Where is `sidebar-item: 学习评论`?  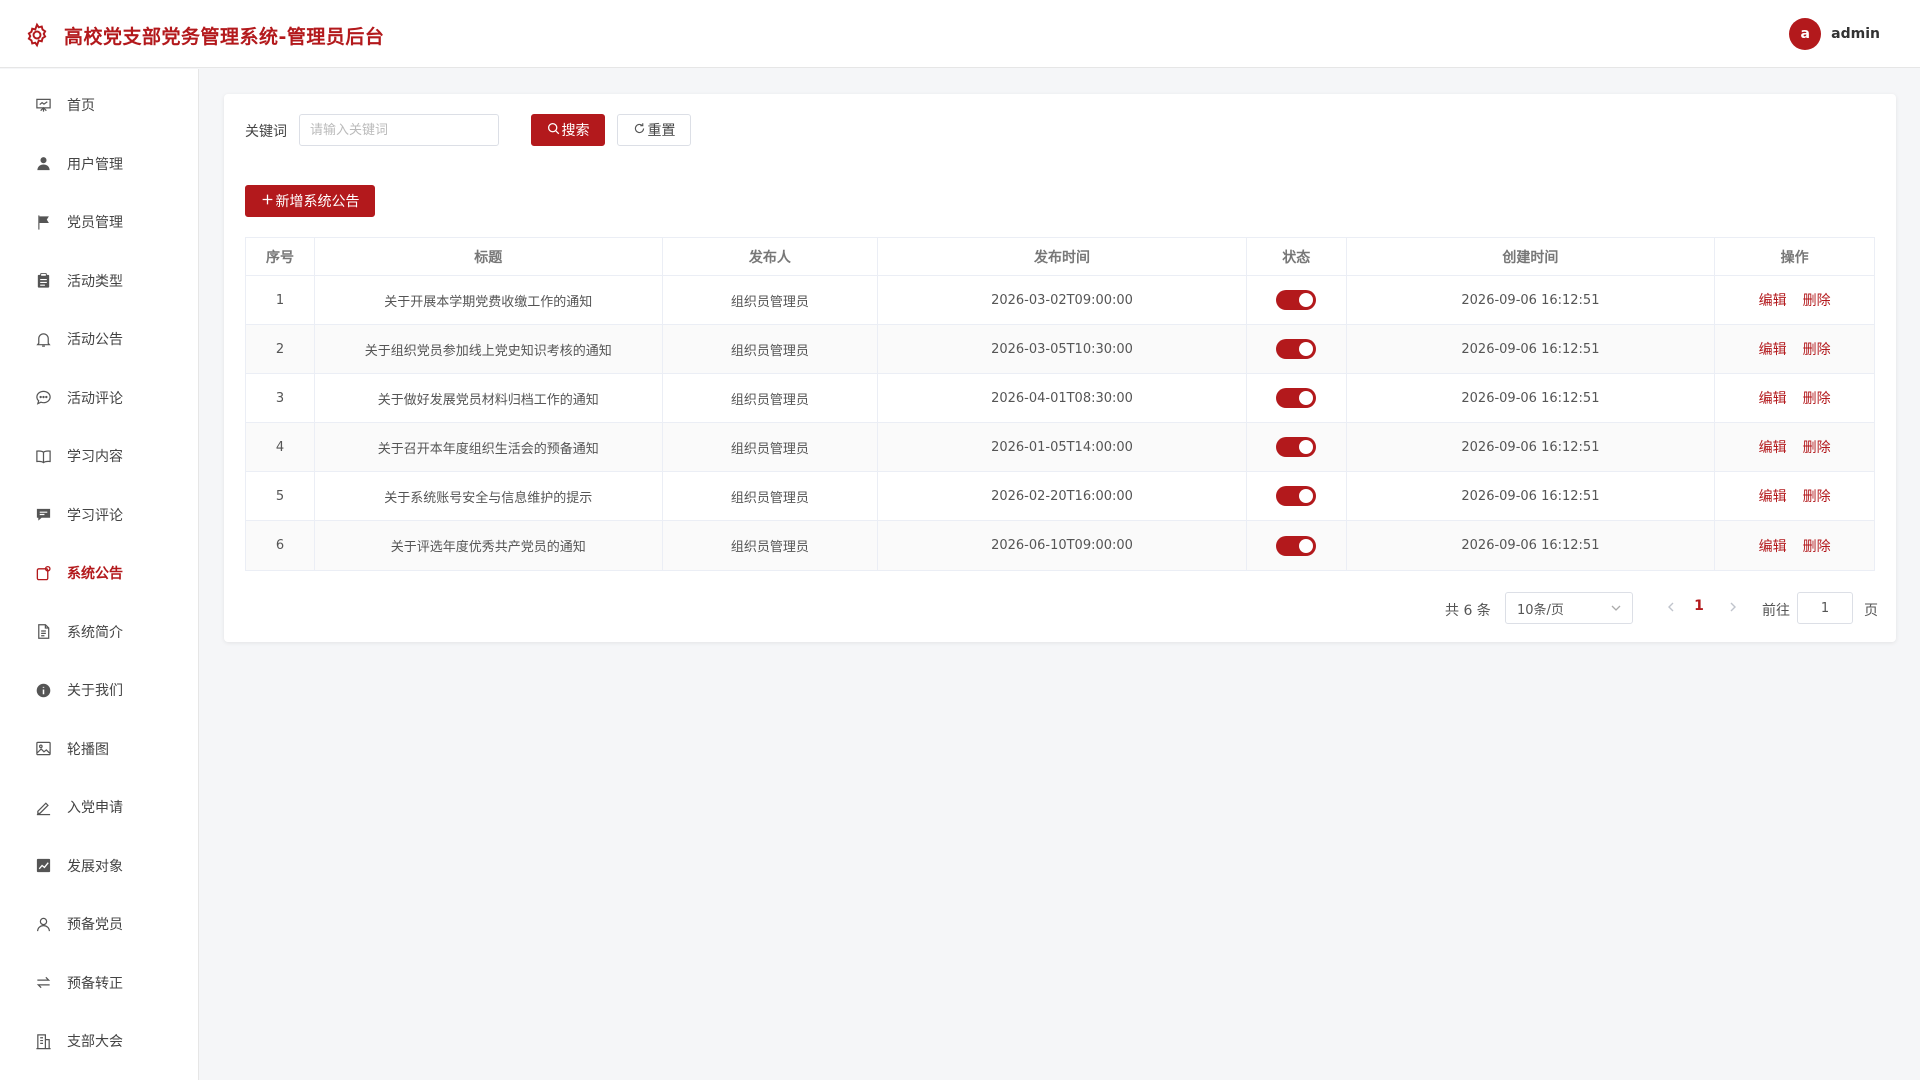
sidebar-item: 学习评论 is located at coordinates (99, 515).